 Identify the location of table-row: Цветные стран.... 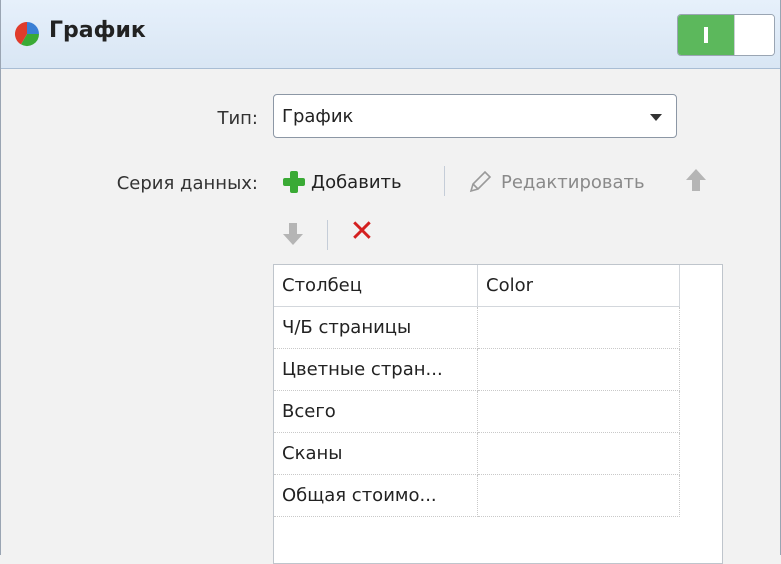
(477, 370).